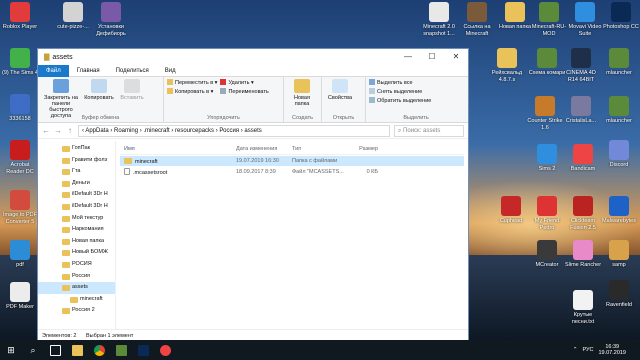 This screenshot has width=640, height=360. I want to click on paste-button: Вставить, so click(132, 96).